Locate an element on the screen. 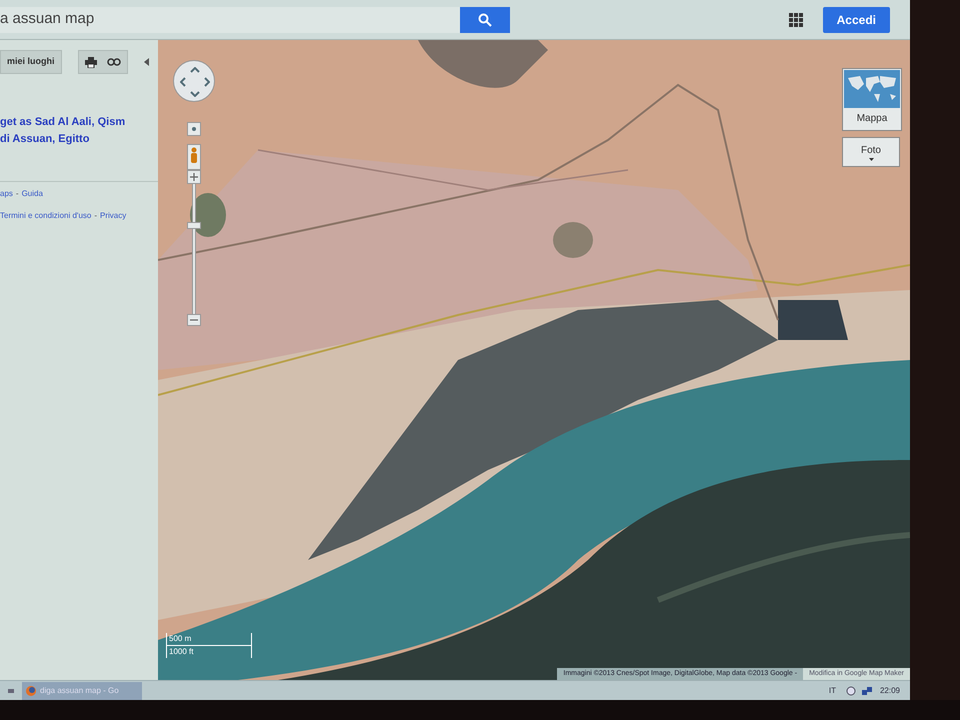  scale-bar: 500 m 1000 ft is located at coordinates (209, 645).